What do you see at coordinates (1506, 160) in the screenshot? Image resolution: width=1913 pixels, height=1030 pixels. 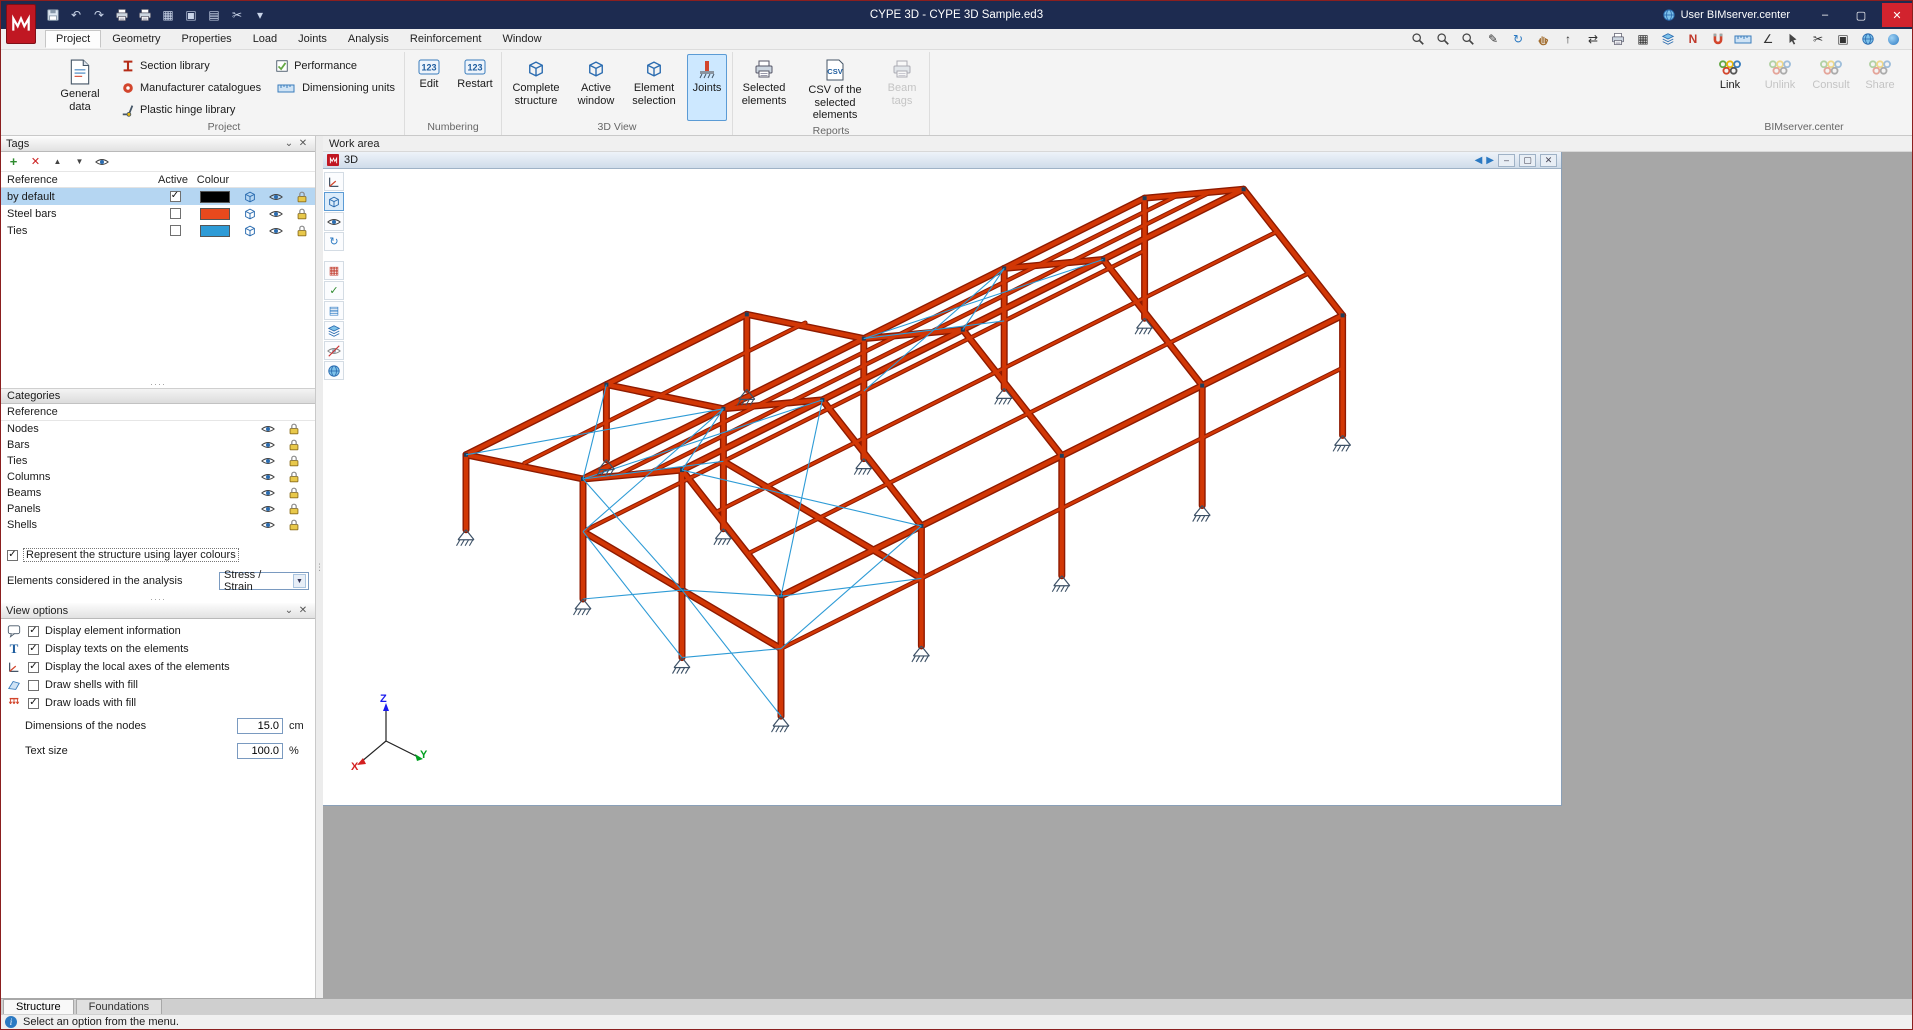 I see `3d-minimize-button: –` at bounding box center [1506, 160].